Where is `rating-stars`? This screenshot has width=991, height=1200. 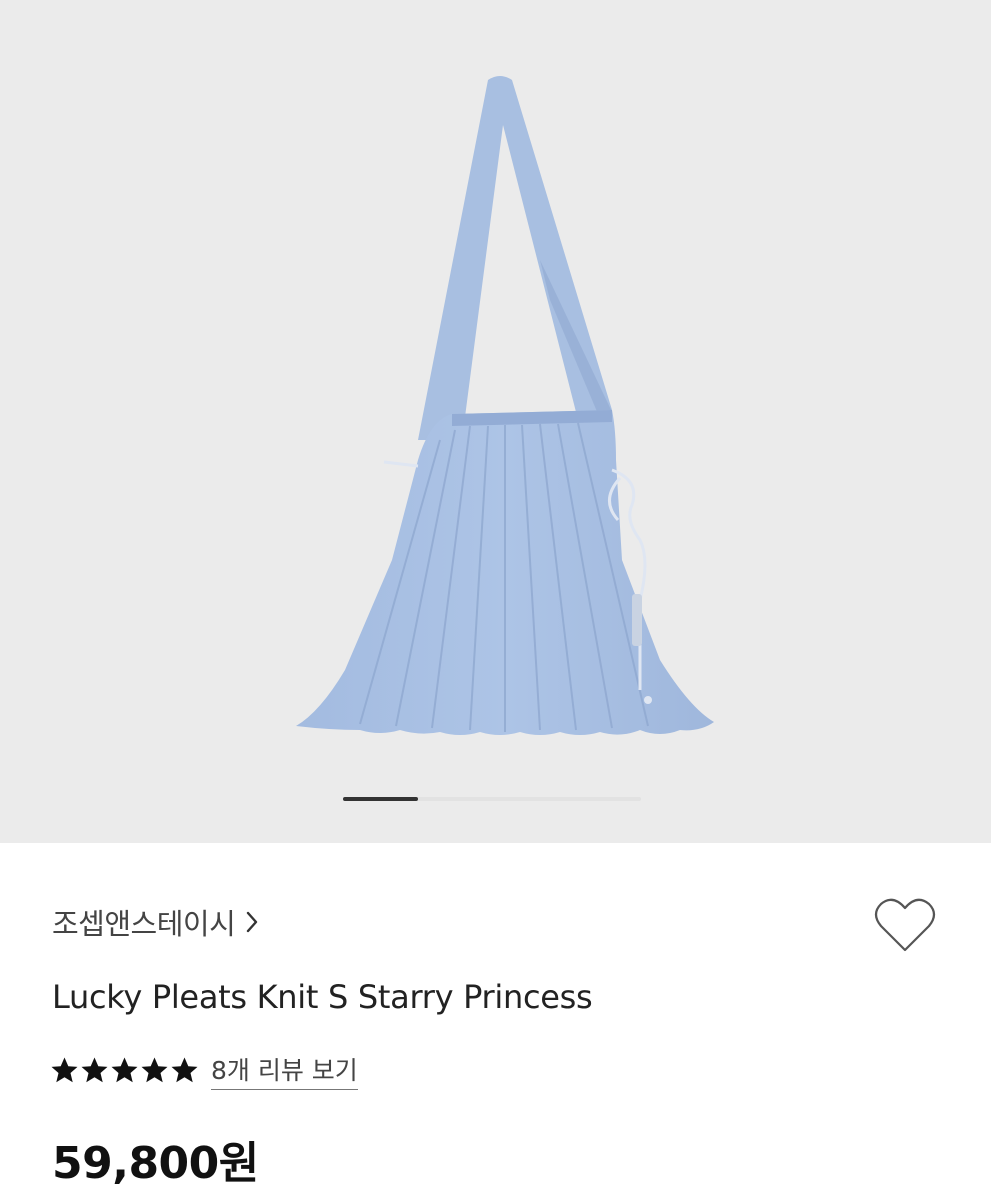
rating-stars is located at coordinates (124, 1070).